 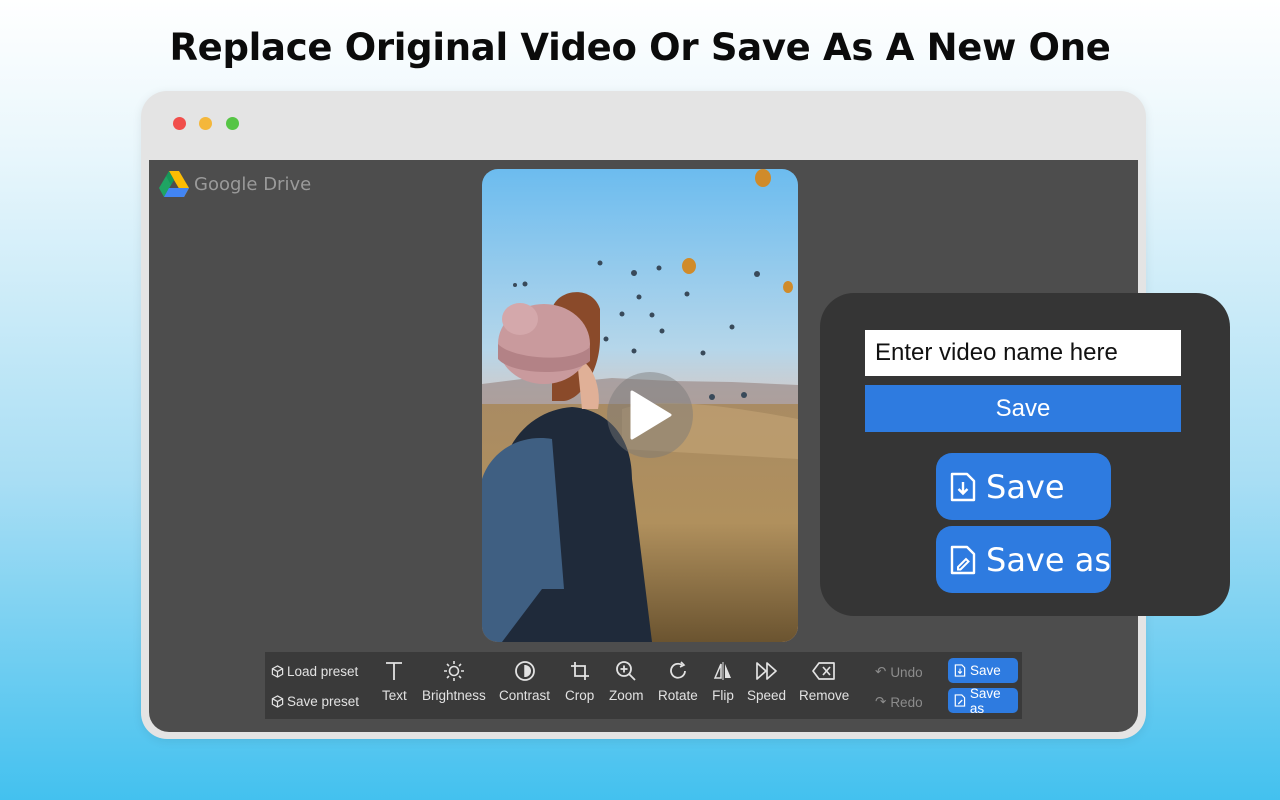 I want to click on fast-forward-icon, so click(x=766, y=671).